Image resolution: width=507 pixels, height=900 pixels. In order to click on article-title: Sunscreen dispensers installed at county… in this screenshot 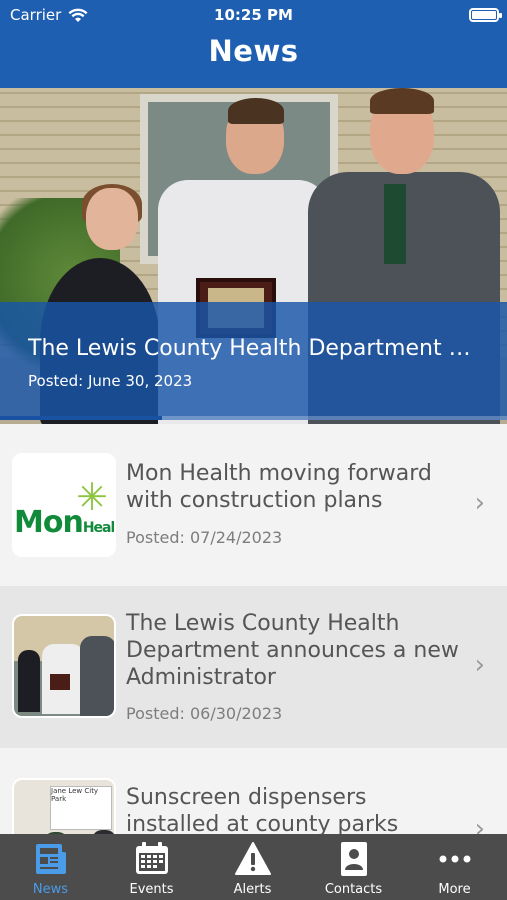, I will do `click(262, 811)`.